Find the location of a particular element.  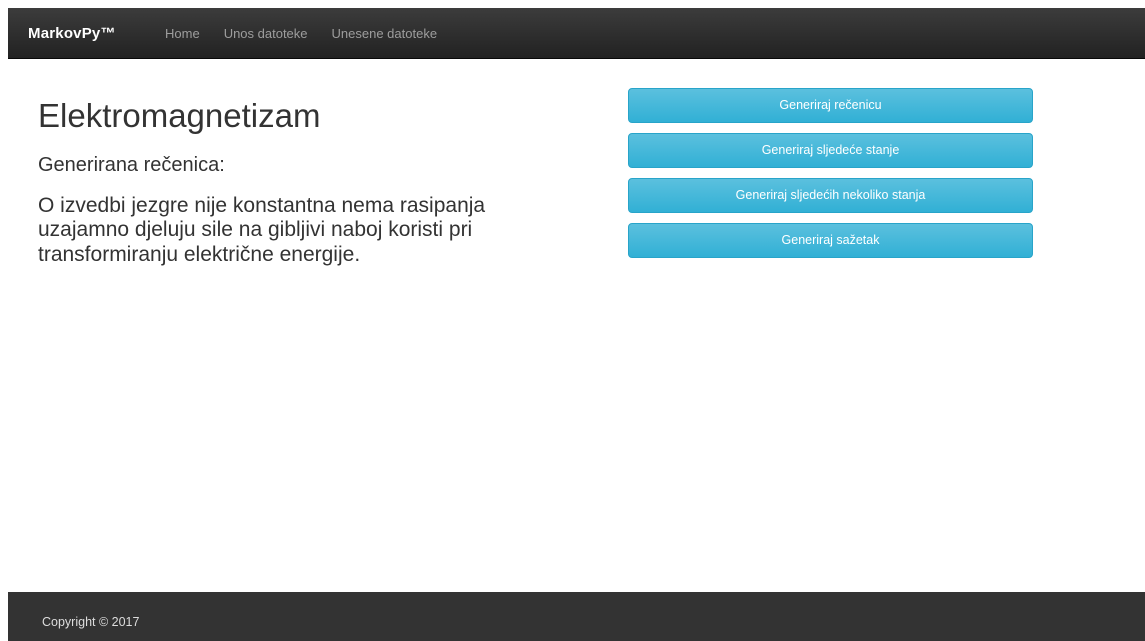

generate-next-state-button: Generiraj sljedeće stanje is located at coordinates (830, 150).